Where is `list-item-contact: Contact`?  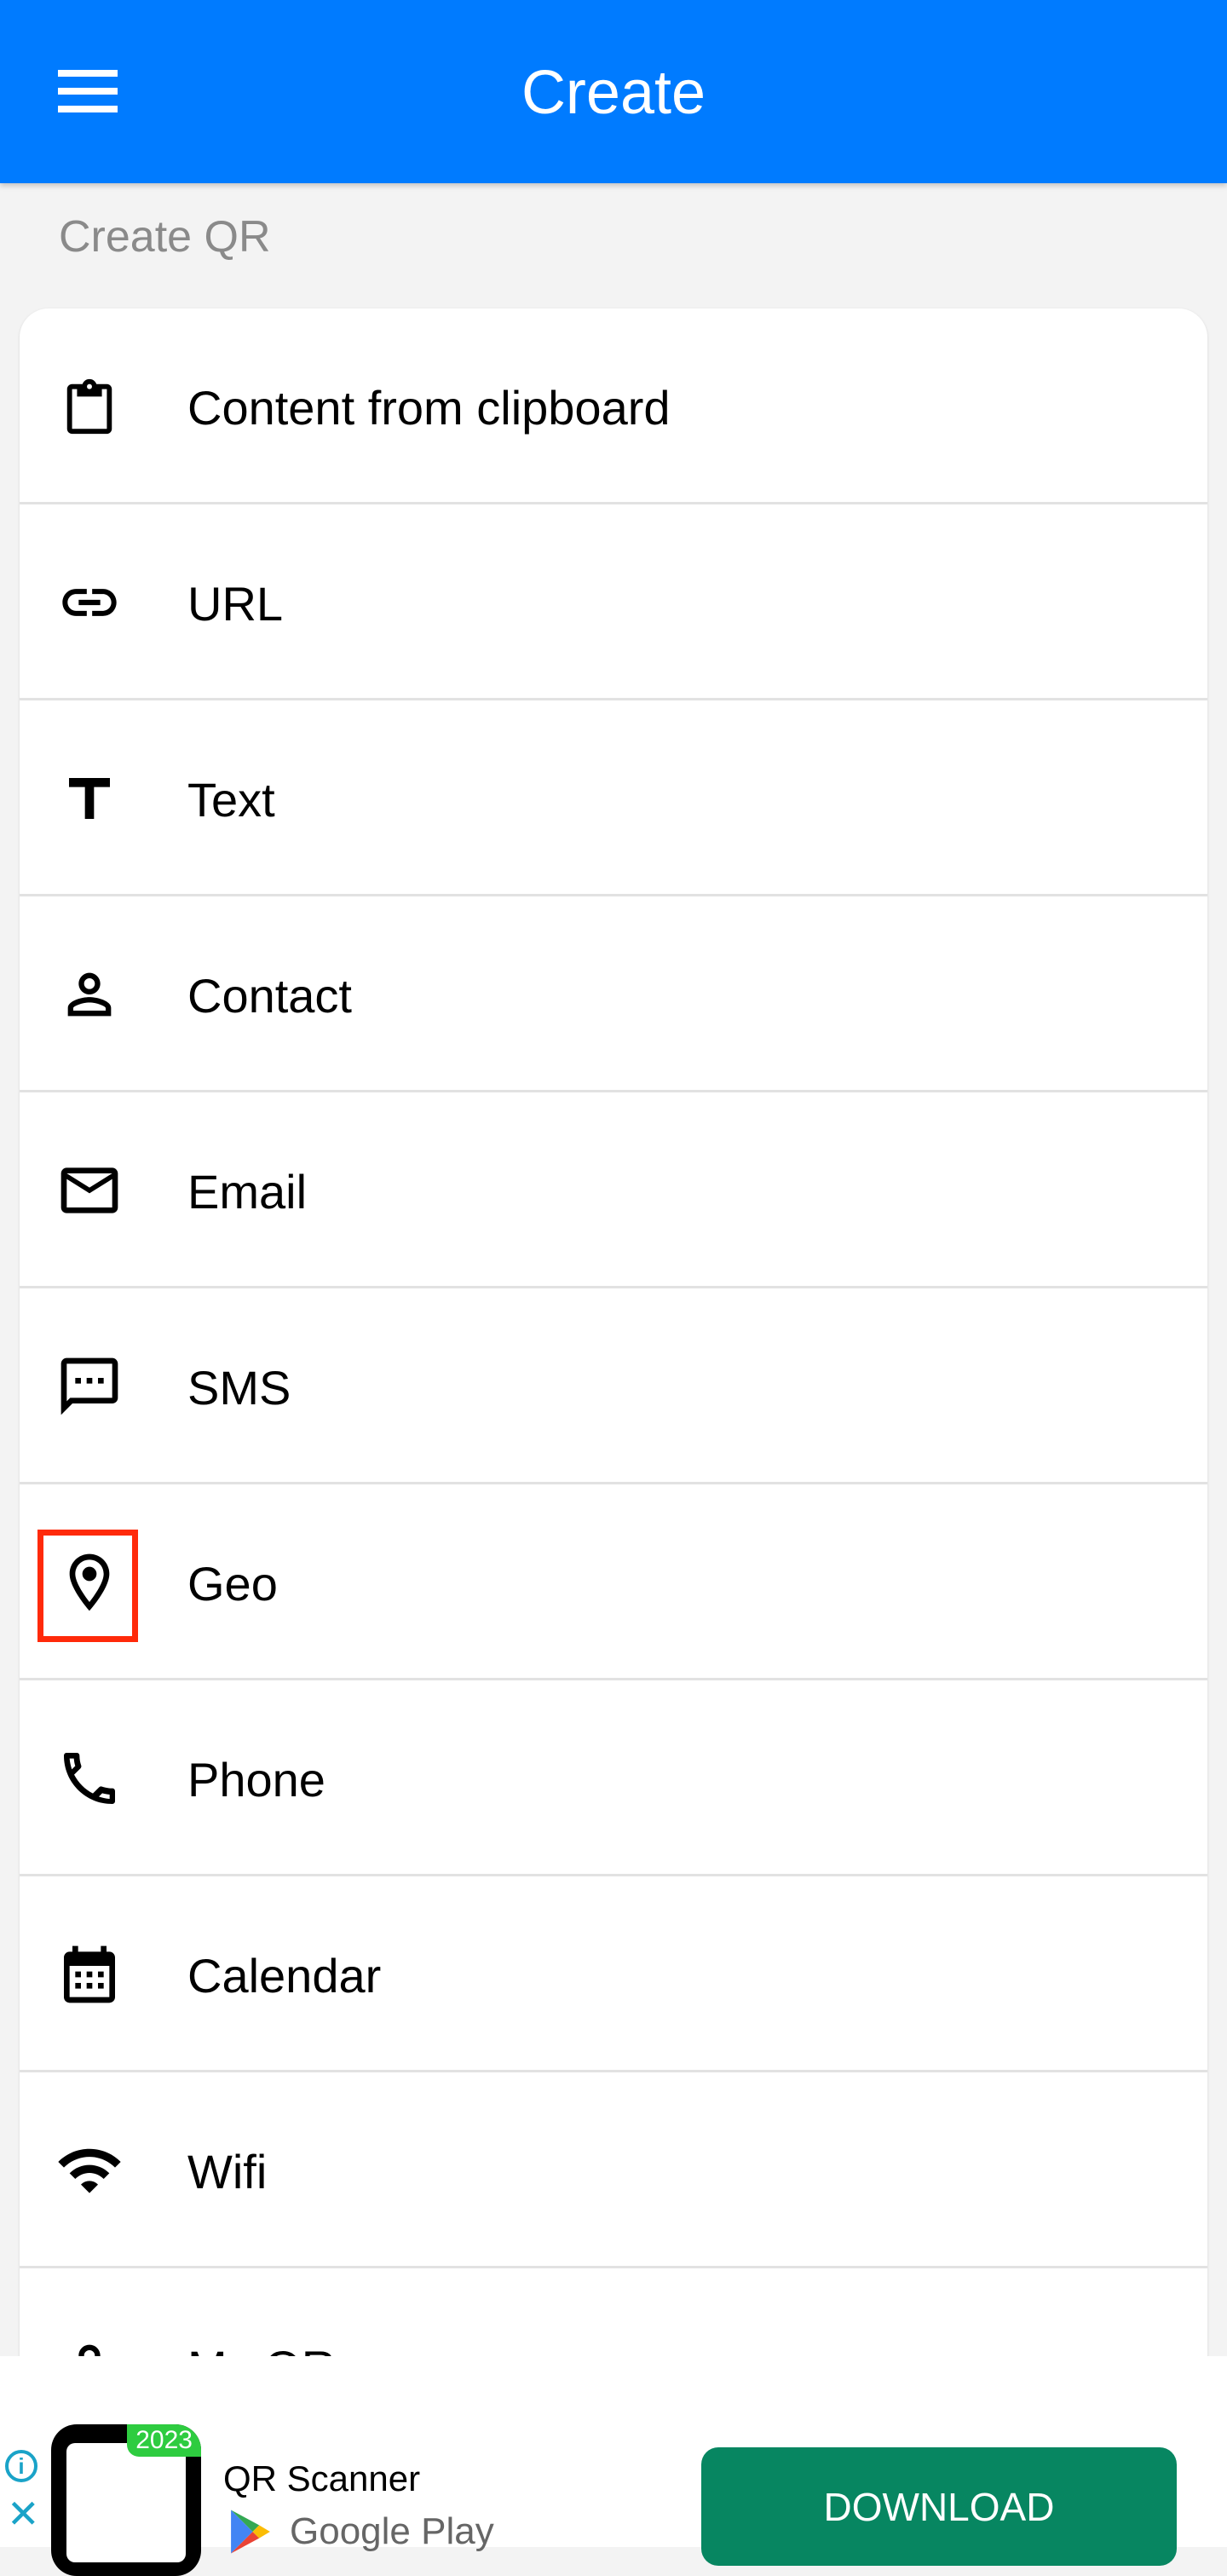 list-item-contact: Contact is located at coordinates (613, 994).